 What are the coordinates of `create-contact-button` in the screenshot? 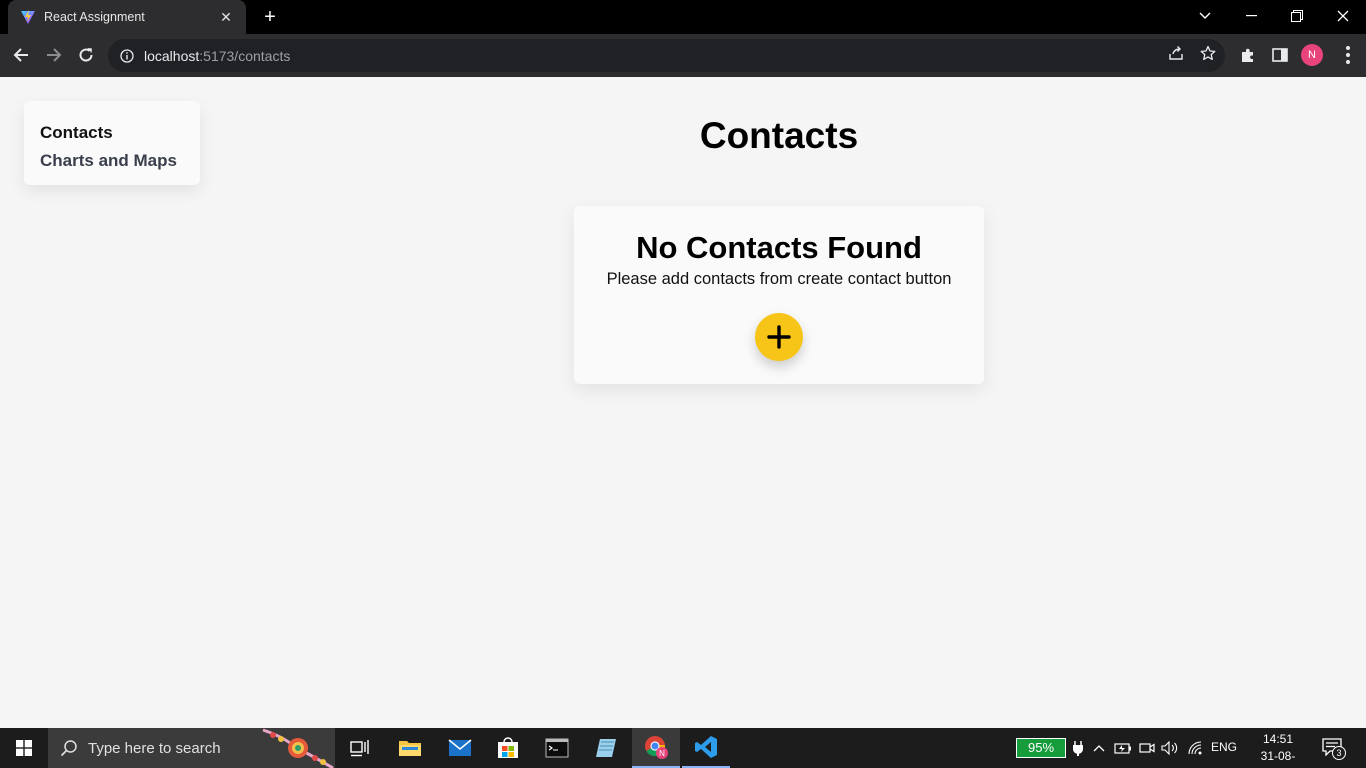 It's located at (779, 337).